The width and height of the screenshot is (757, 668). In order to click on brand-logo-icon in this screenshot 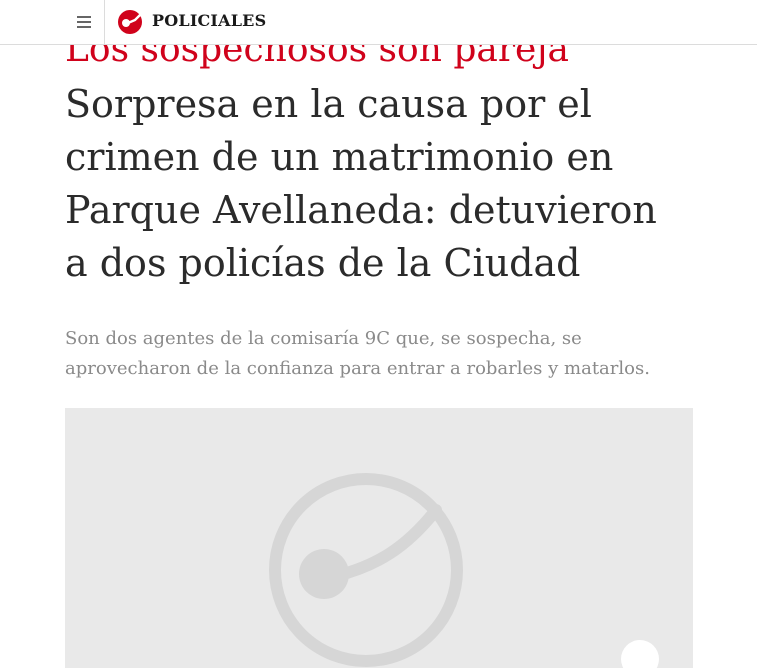, I will do `click(130, 22)`.